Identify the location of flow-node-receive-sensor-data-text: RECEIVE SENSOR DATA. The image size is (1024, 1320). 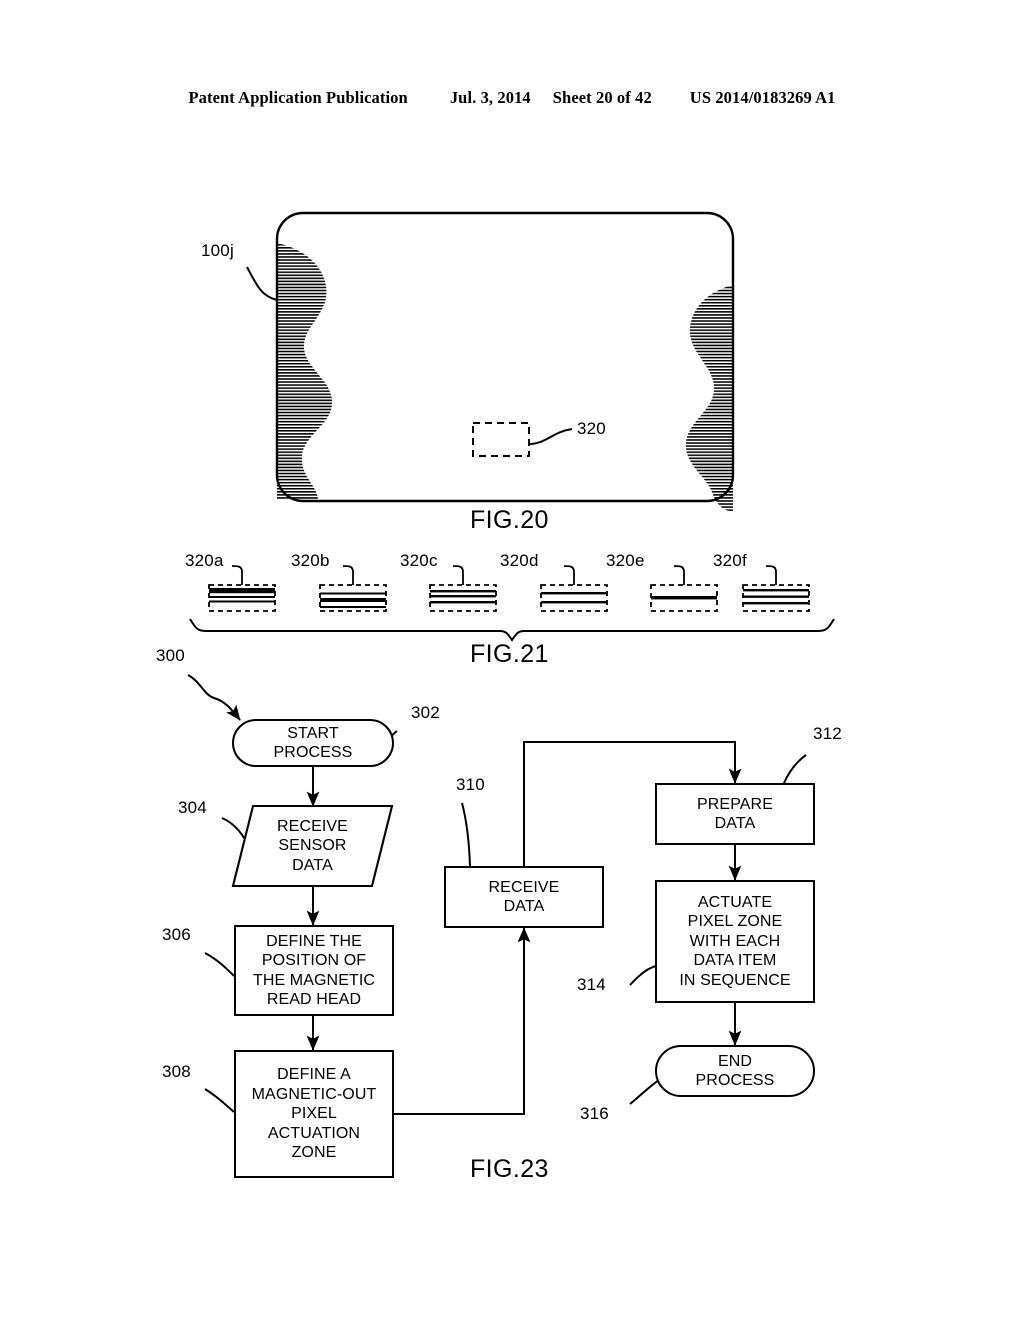
(312, 845).